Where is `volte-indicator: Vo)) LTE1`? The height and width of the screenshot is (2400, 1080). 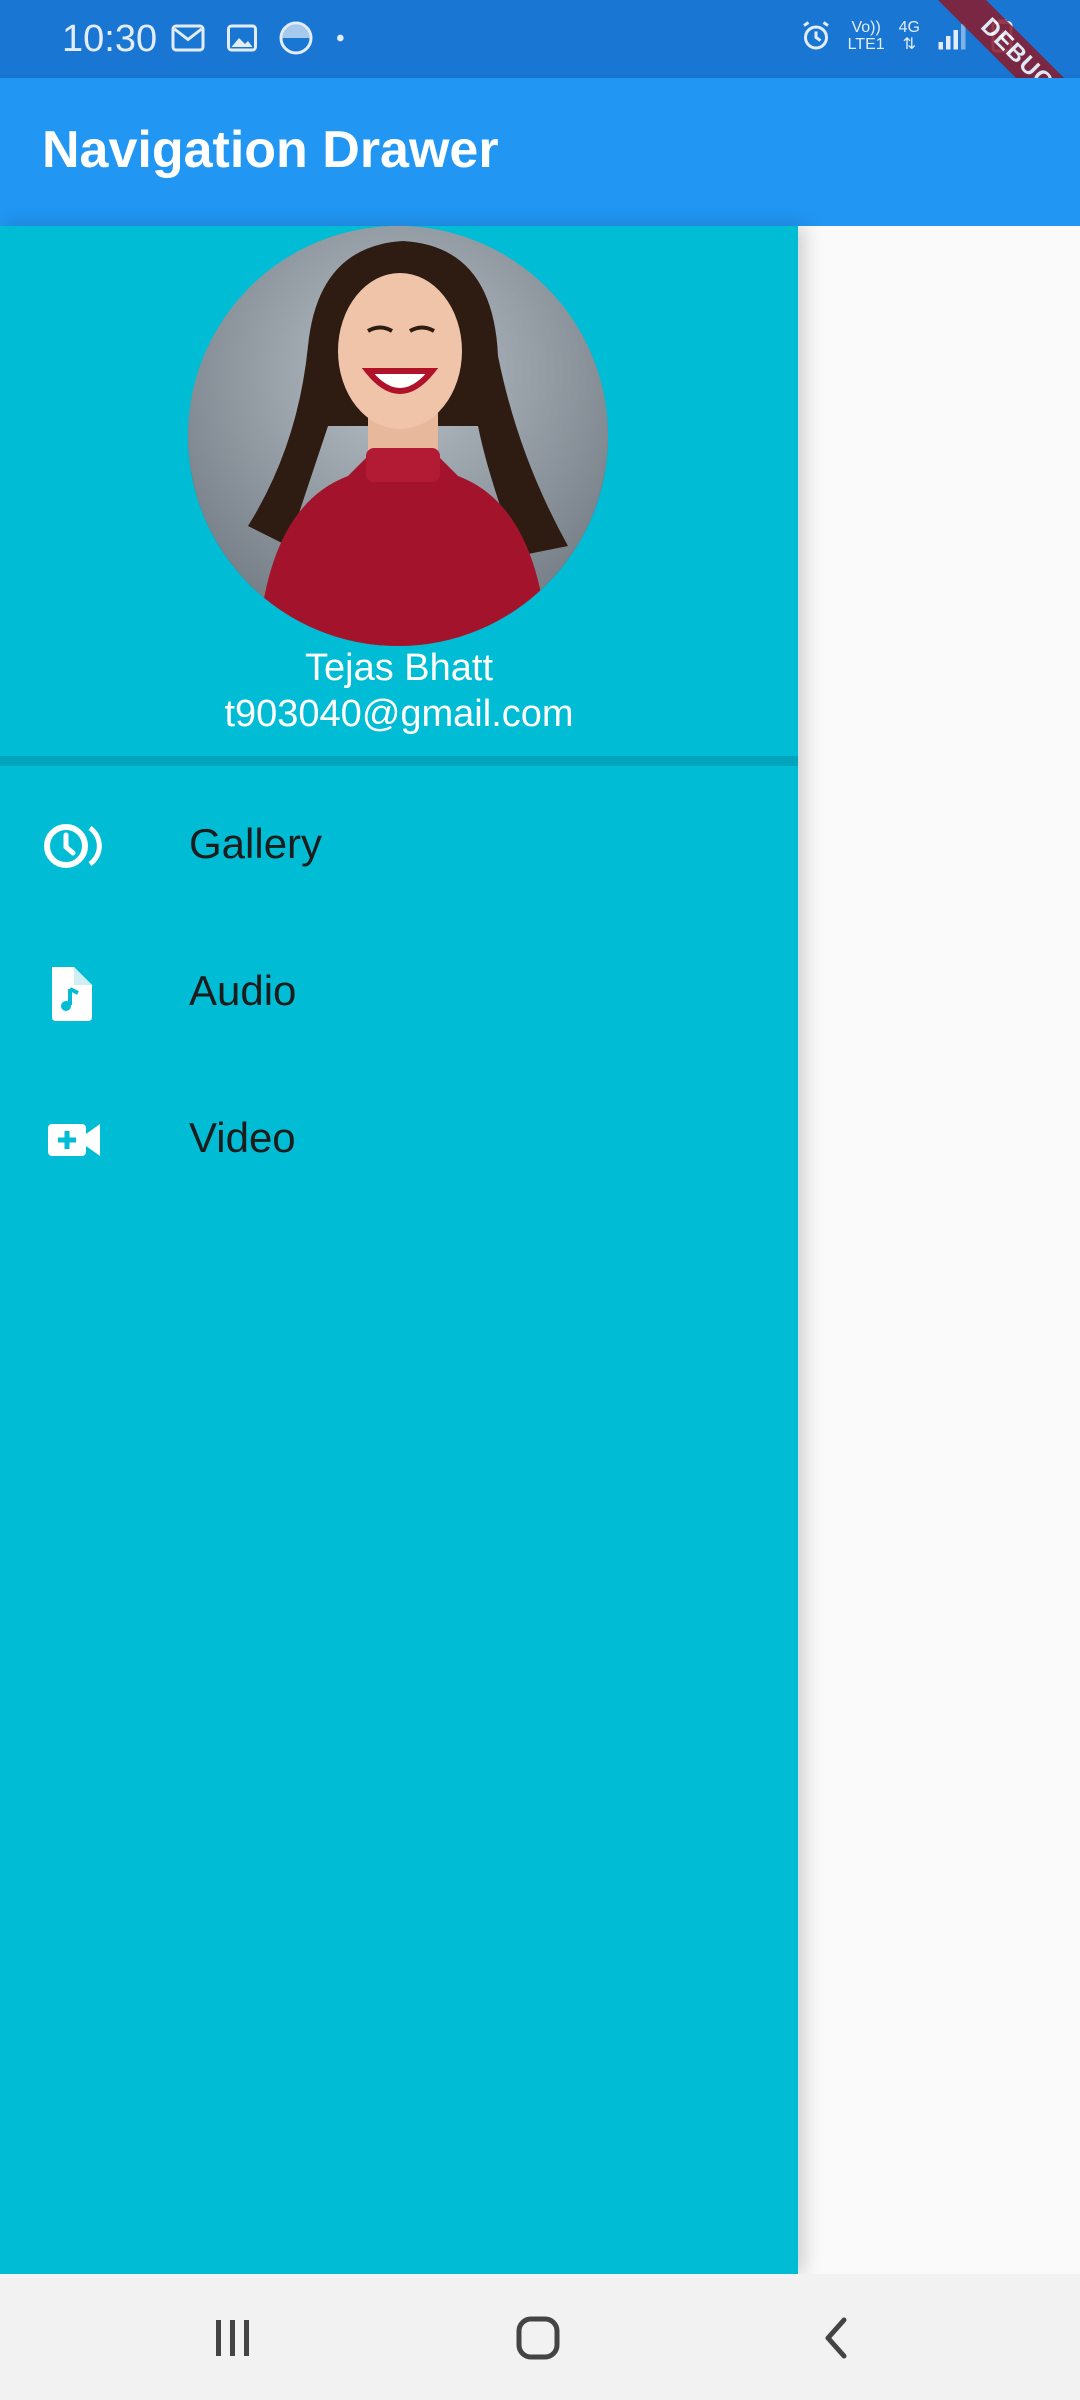
volte-indicator: Vo)) LTE1 is located at coordinates (866, 36).